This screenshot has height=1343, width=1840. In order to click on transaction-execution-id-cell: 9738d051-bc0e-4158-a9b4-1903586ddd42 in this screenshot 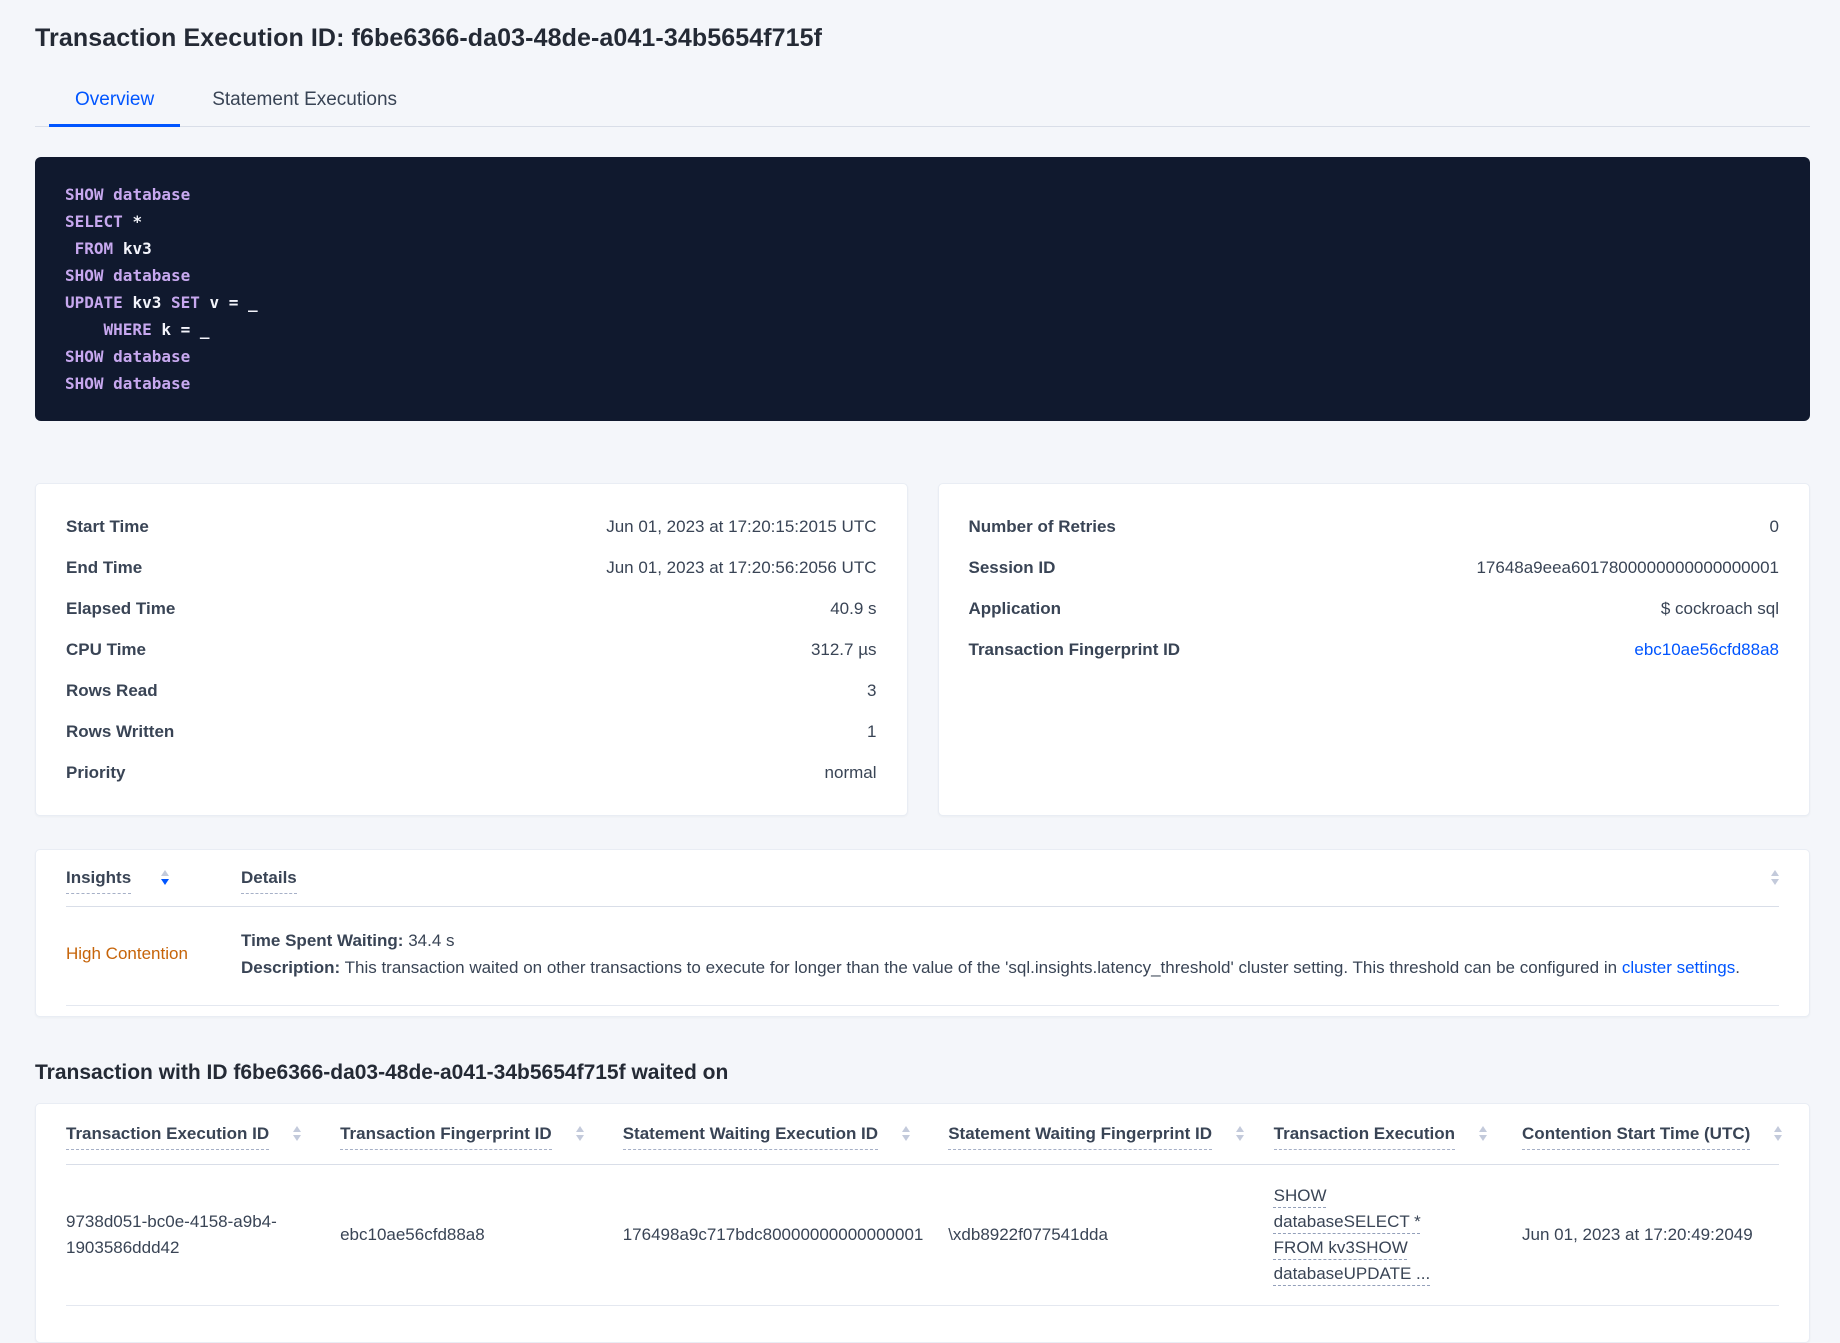, I will do `click(171, 1234)`.